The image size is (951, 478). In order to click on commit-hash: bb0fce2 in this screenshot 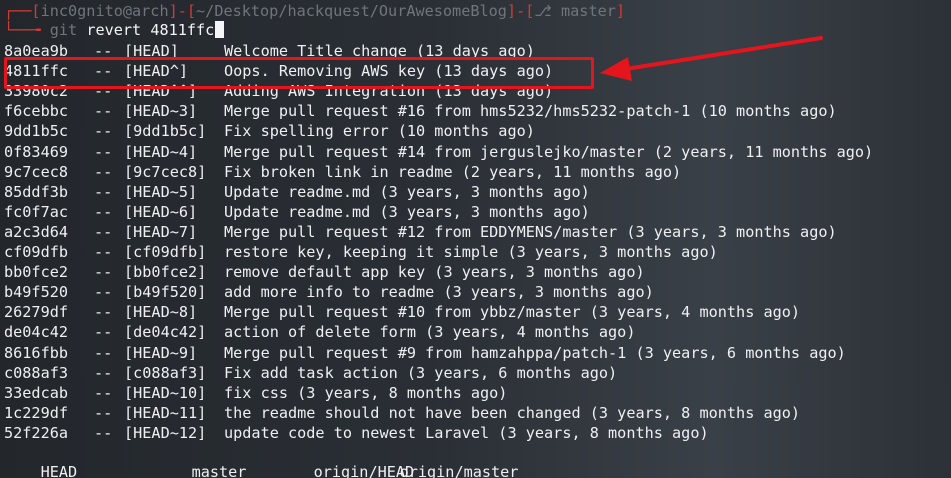, I will do `click(36, 272)`.